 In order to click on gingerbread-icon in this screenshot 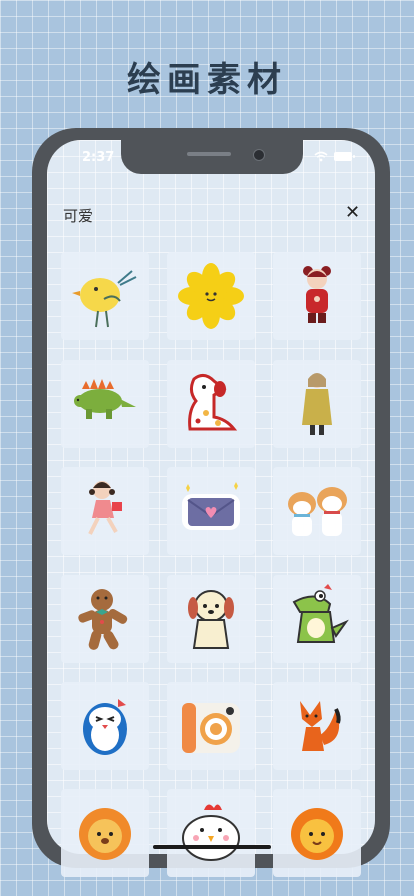, I will do `click(103, 619)`.